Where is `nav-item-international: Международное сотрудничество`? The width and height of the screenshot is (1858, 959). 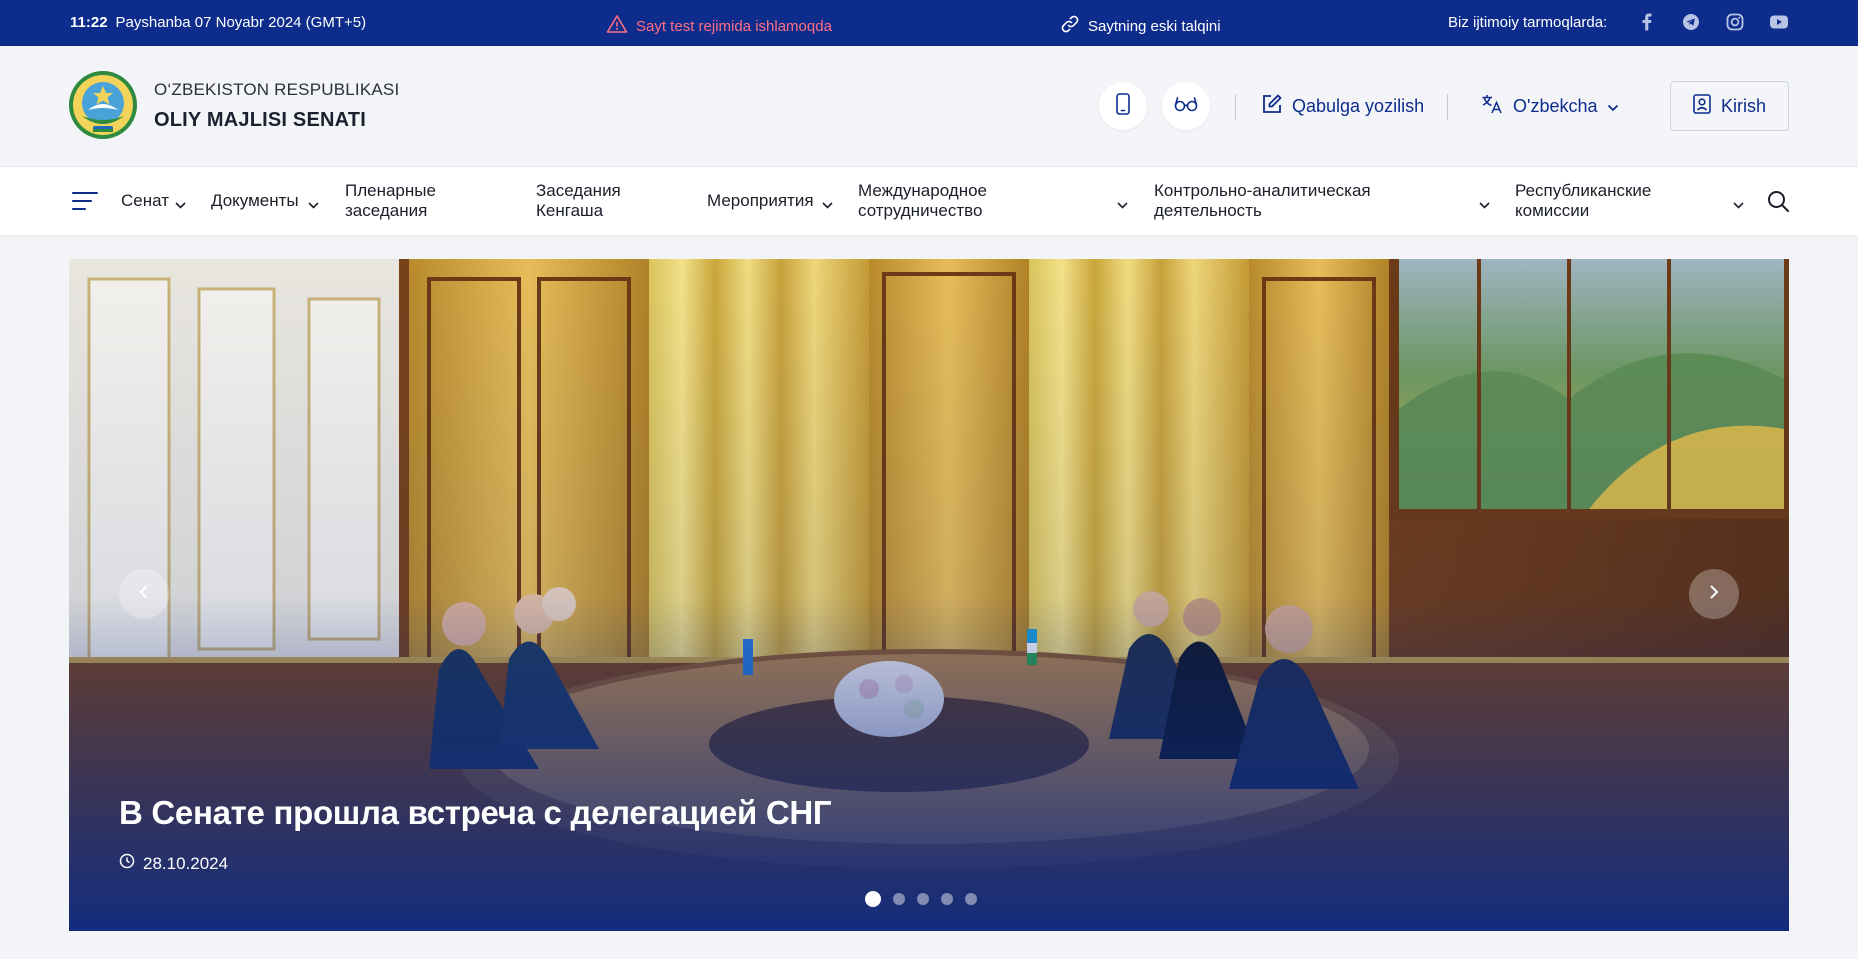
nav-item-international: Международное сотрудничество is located at coordinates (943, 201).